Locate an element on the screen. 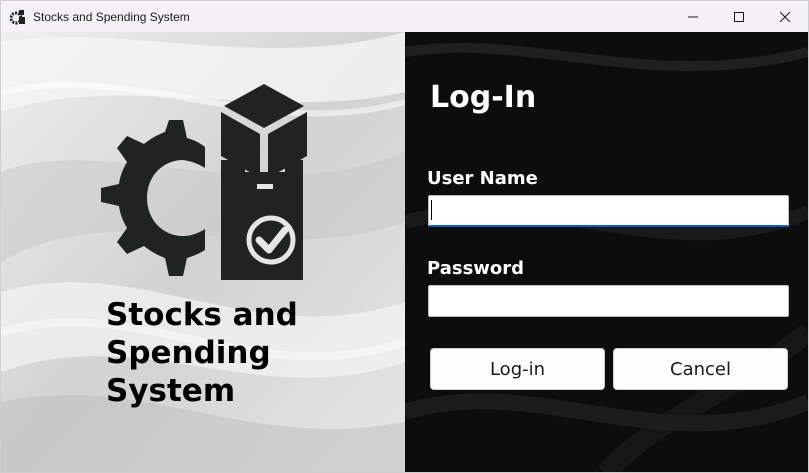 This screenshot has width=809, height=473. system-name-line: Spending is located at coordinates (188, 353).